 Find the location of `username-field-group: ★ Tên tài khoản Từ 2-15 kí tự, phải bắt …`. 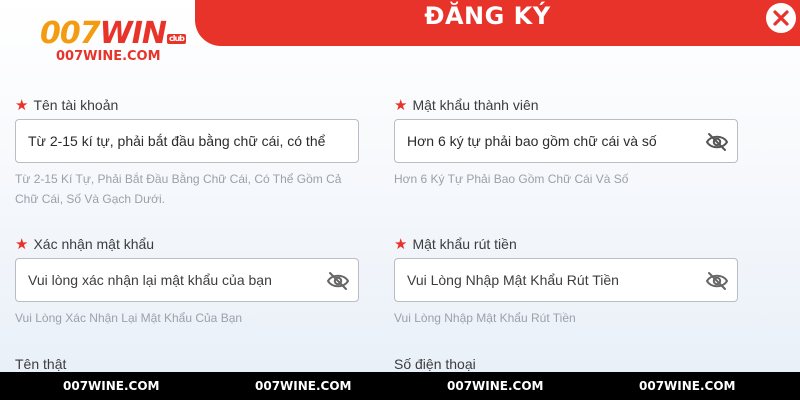

username-field-group: ★ Tên tài khoản Từ 2-15 kí tự, phải bắt … is located at coordinates (187, 152).